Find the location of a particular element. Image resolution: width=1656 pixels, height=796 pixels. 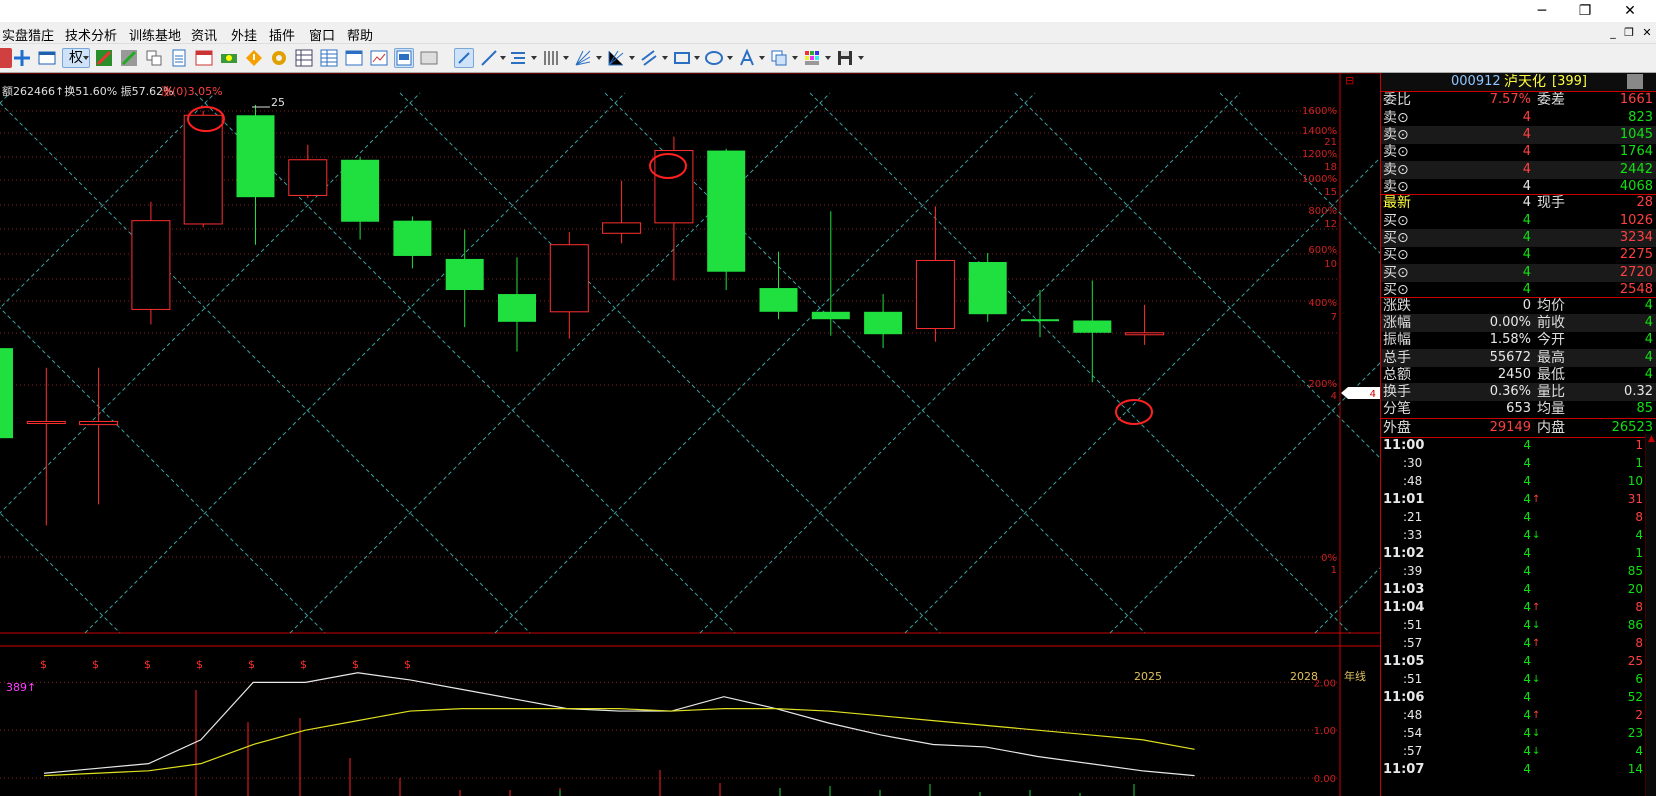

save-icon is located at coordinates (845, 58).